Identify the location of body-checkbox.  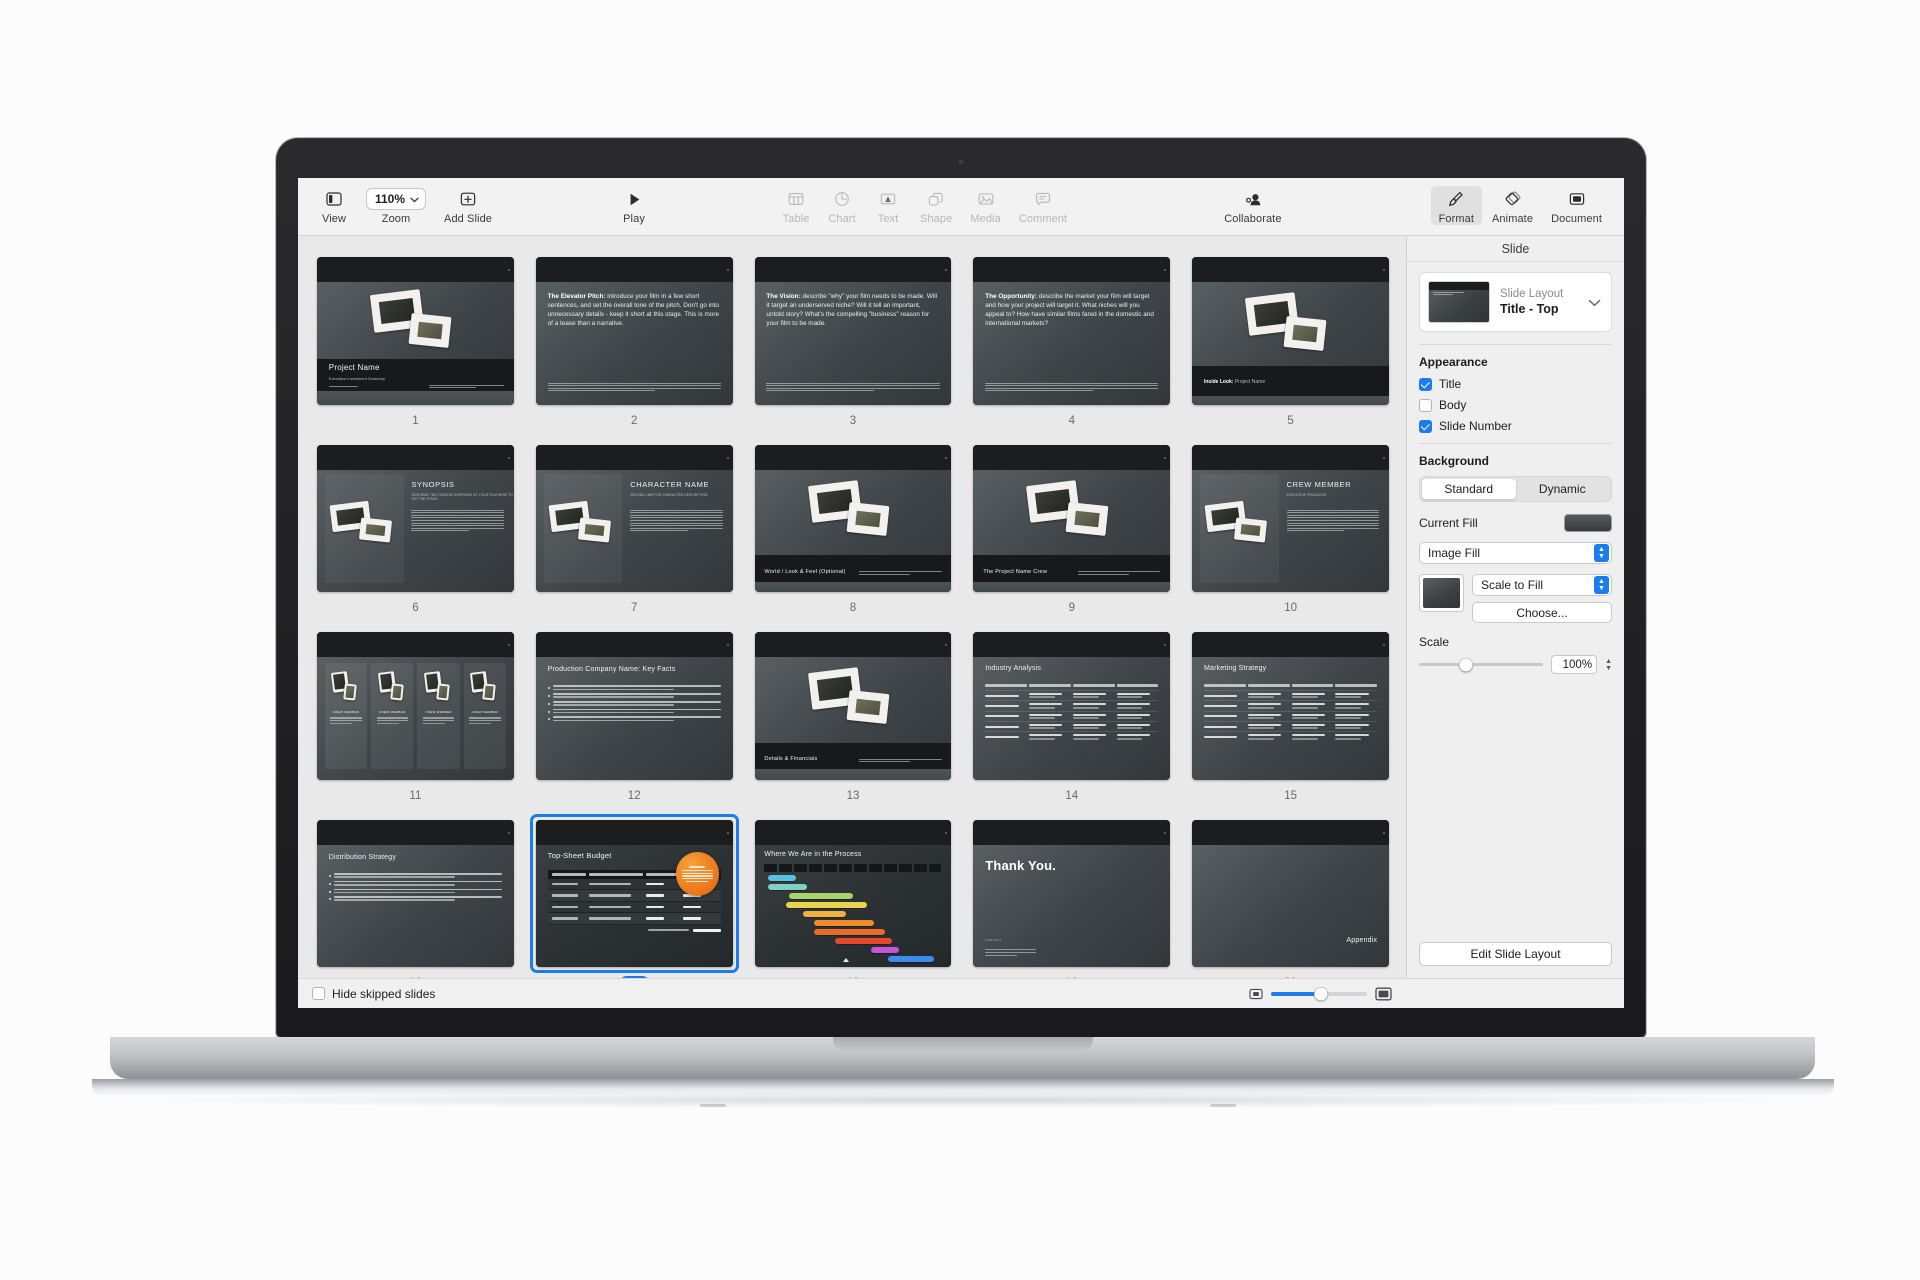
(1425, 405).